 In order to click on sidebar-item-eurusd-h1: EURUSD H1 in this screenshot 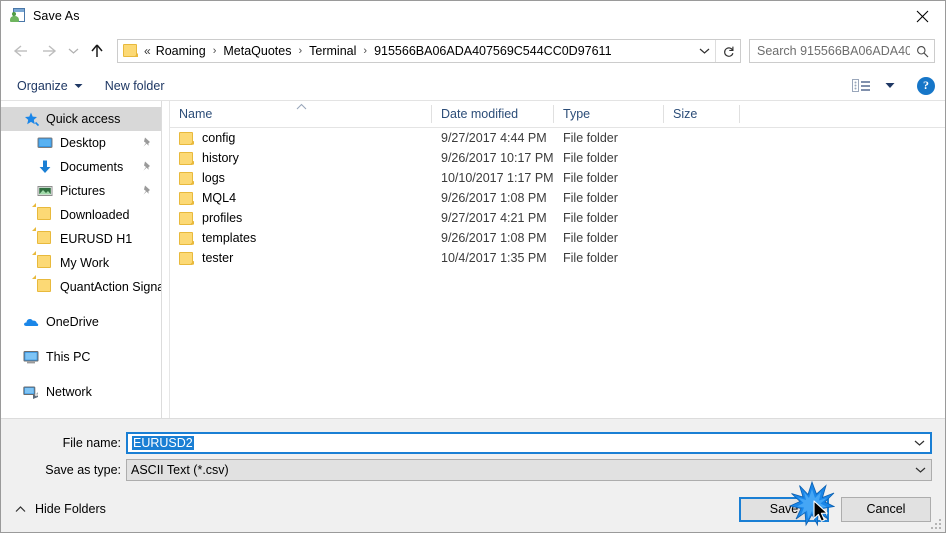, I will do `click(81, 239)`.